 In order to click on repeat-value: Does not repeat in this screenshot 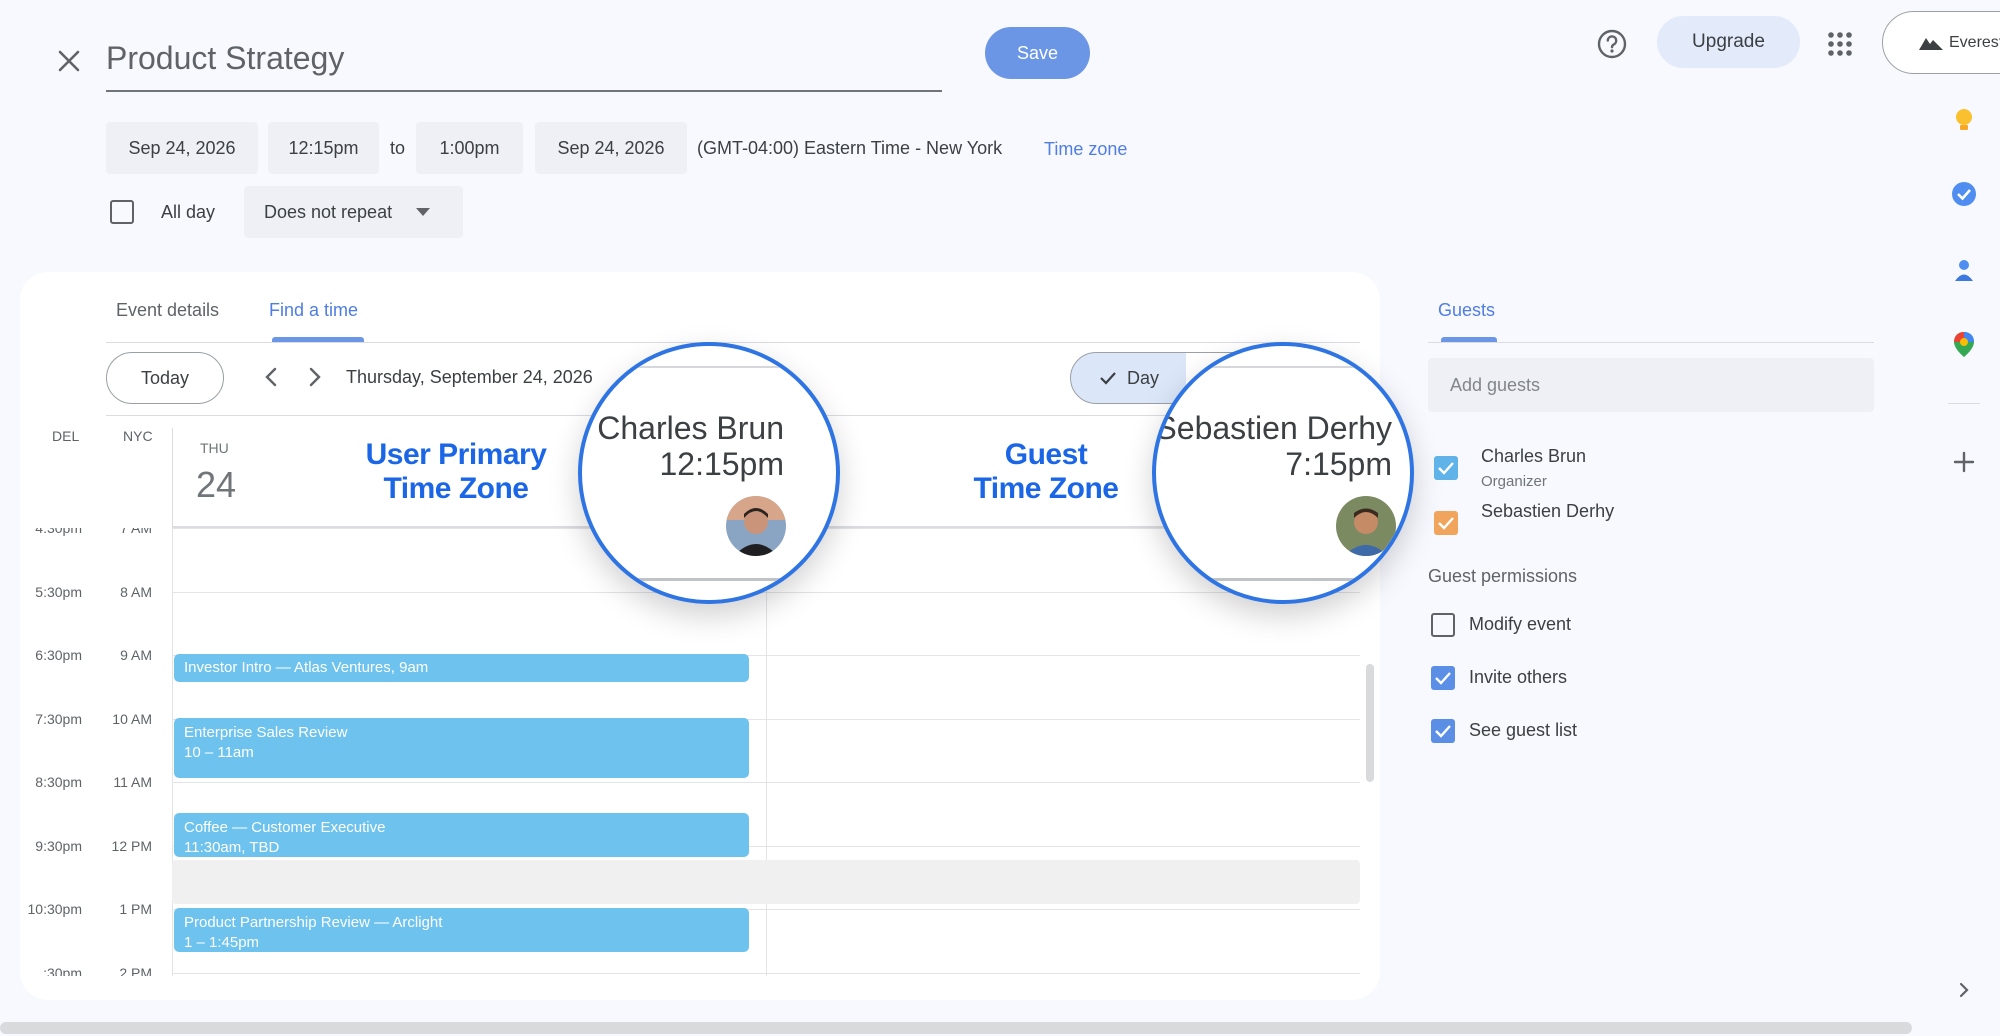, I will do `click(328, 211)`.